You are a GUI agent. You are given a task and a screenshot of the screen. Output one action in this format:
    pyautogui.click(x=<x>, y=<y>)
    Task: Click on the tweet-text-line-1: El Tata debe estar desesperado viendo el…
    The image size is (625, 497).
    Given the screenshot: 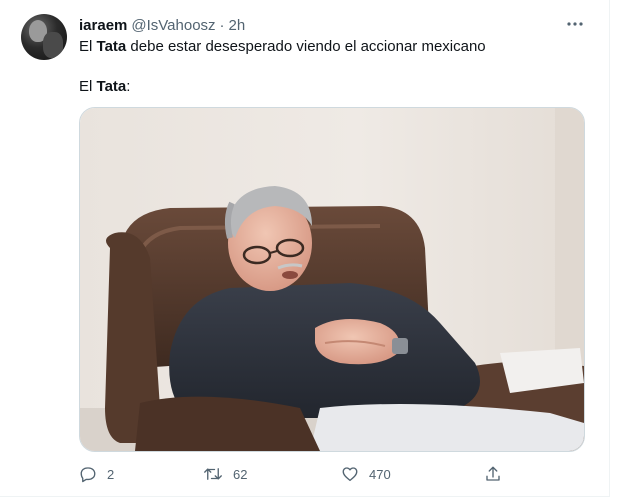 What is the action you would take?
    pyautogui.click(x=282, y=47)
    